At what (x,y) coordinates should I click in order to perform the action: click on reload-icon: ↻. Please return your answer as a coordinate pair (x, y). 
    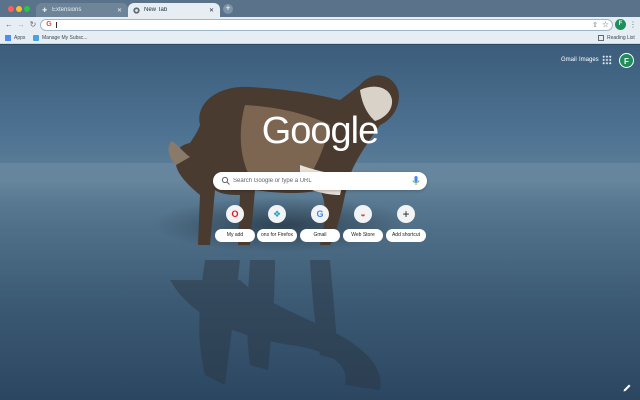
    Looking at the image, I should click on (33, 25).